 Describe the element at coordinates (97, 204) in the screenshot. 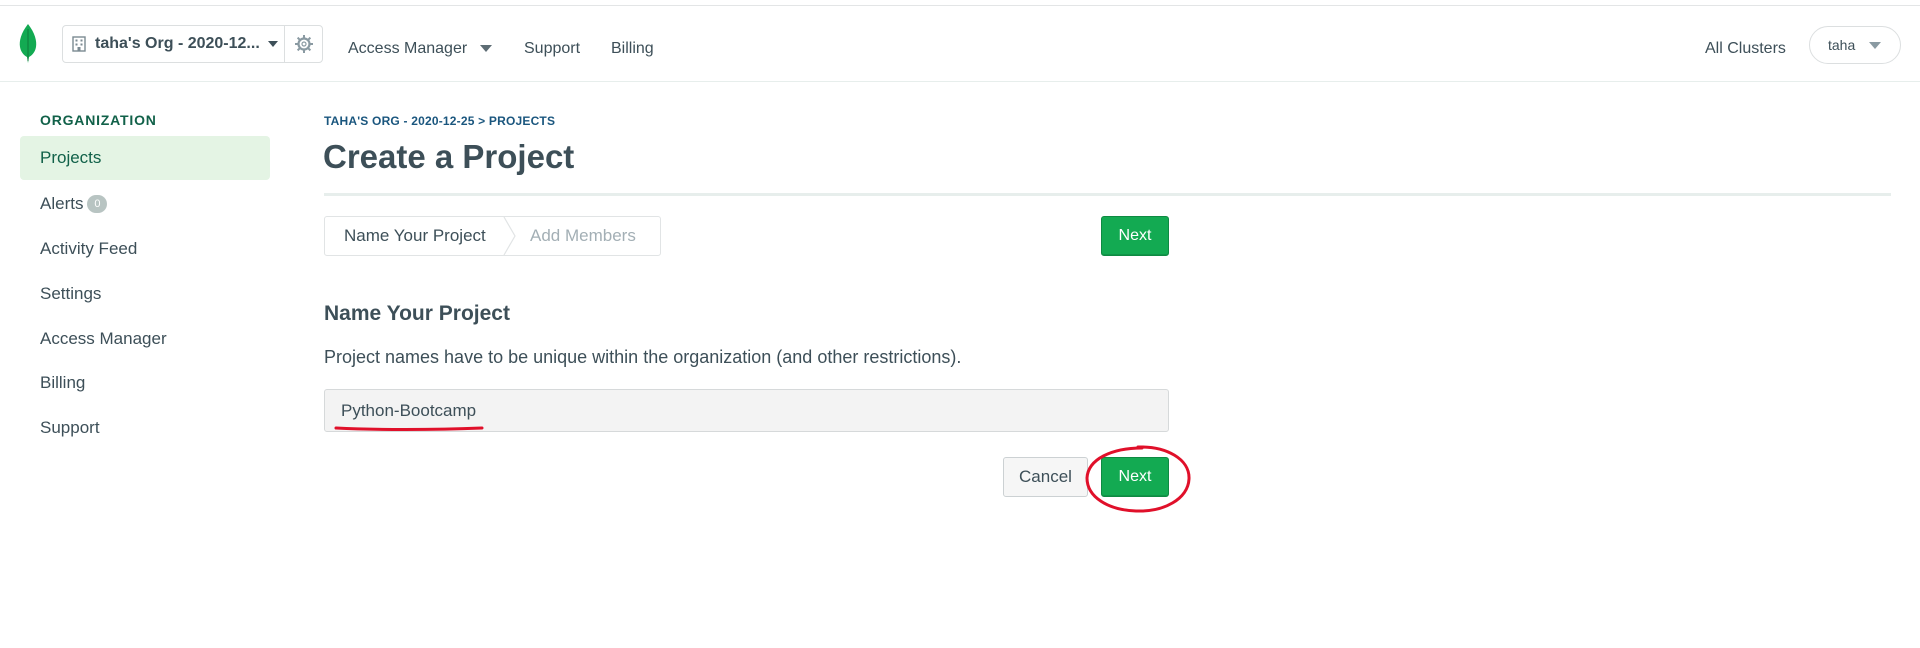

I see `alerts-count-badge: 0` at that location.